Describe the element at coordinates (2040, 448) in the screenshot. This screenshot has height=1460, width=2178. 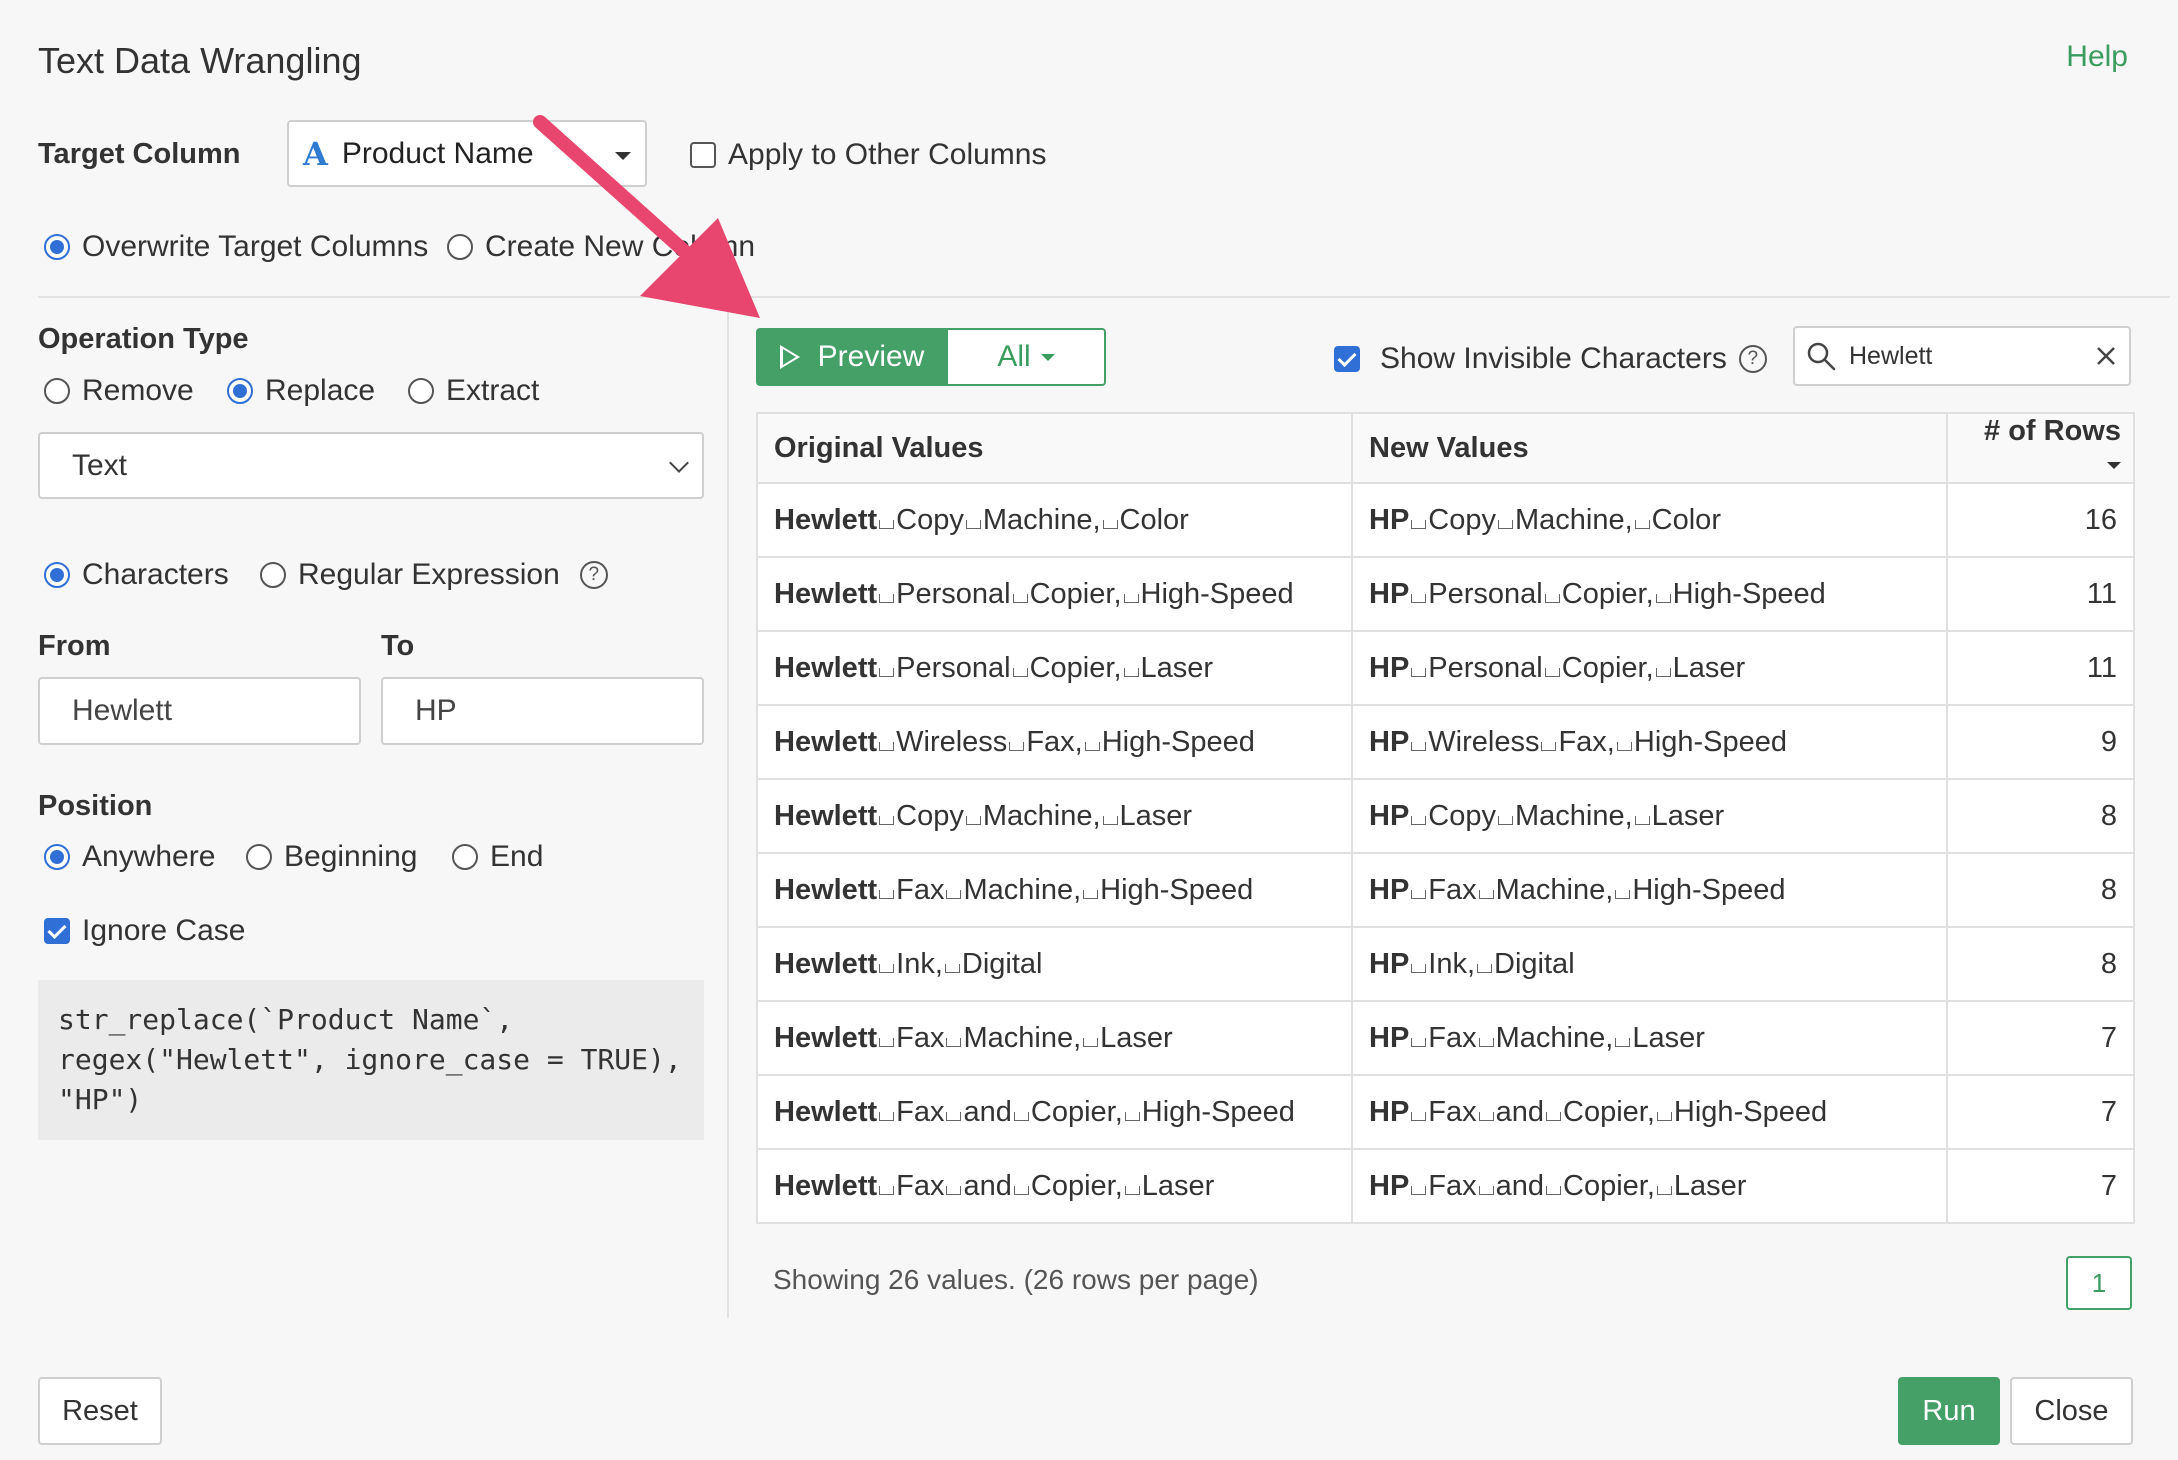
I see `column-header-rows: # of Rows` at that location.